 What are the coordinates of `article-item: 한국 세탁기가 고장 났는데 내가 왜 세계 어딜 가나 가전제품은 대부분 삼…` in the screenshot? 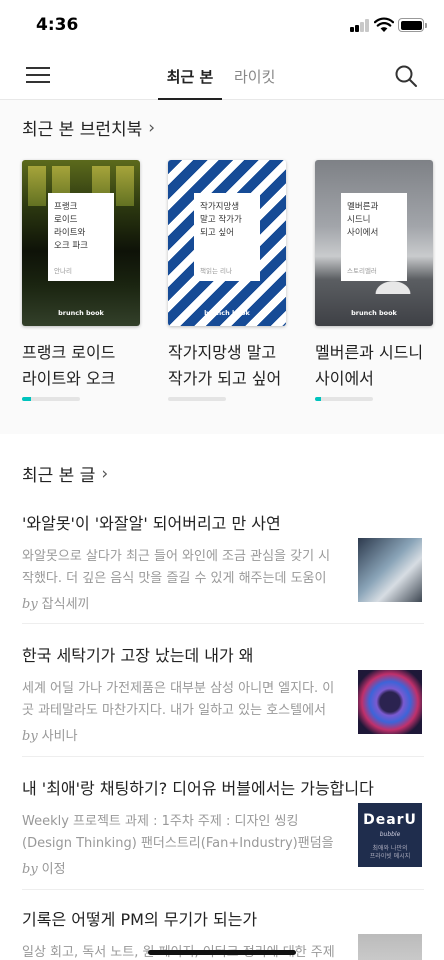 It's located at (223, 699).